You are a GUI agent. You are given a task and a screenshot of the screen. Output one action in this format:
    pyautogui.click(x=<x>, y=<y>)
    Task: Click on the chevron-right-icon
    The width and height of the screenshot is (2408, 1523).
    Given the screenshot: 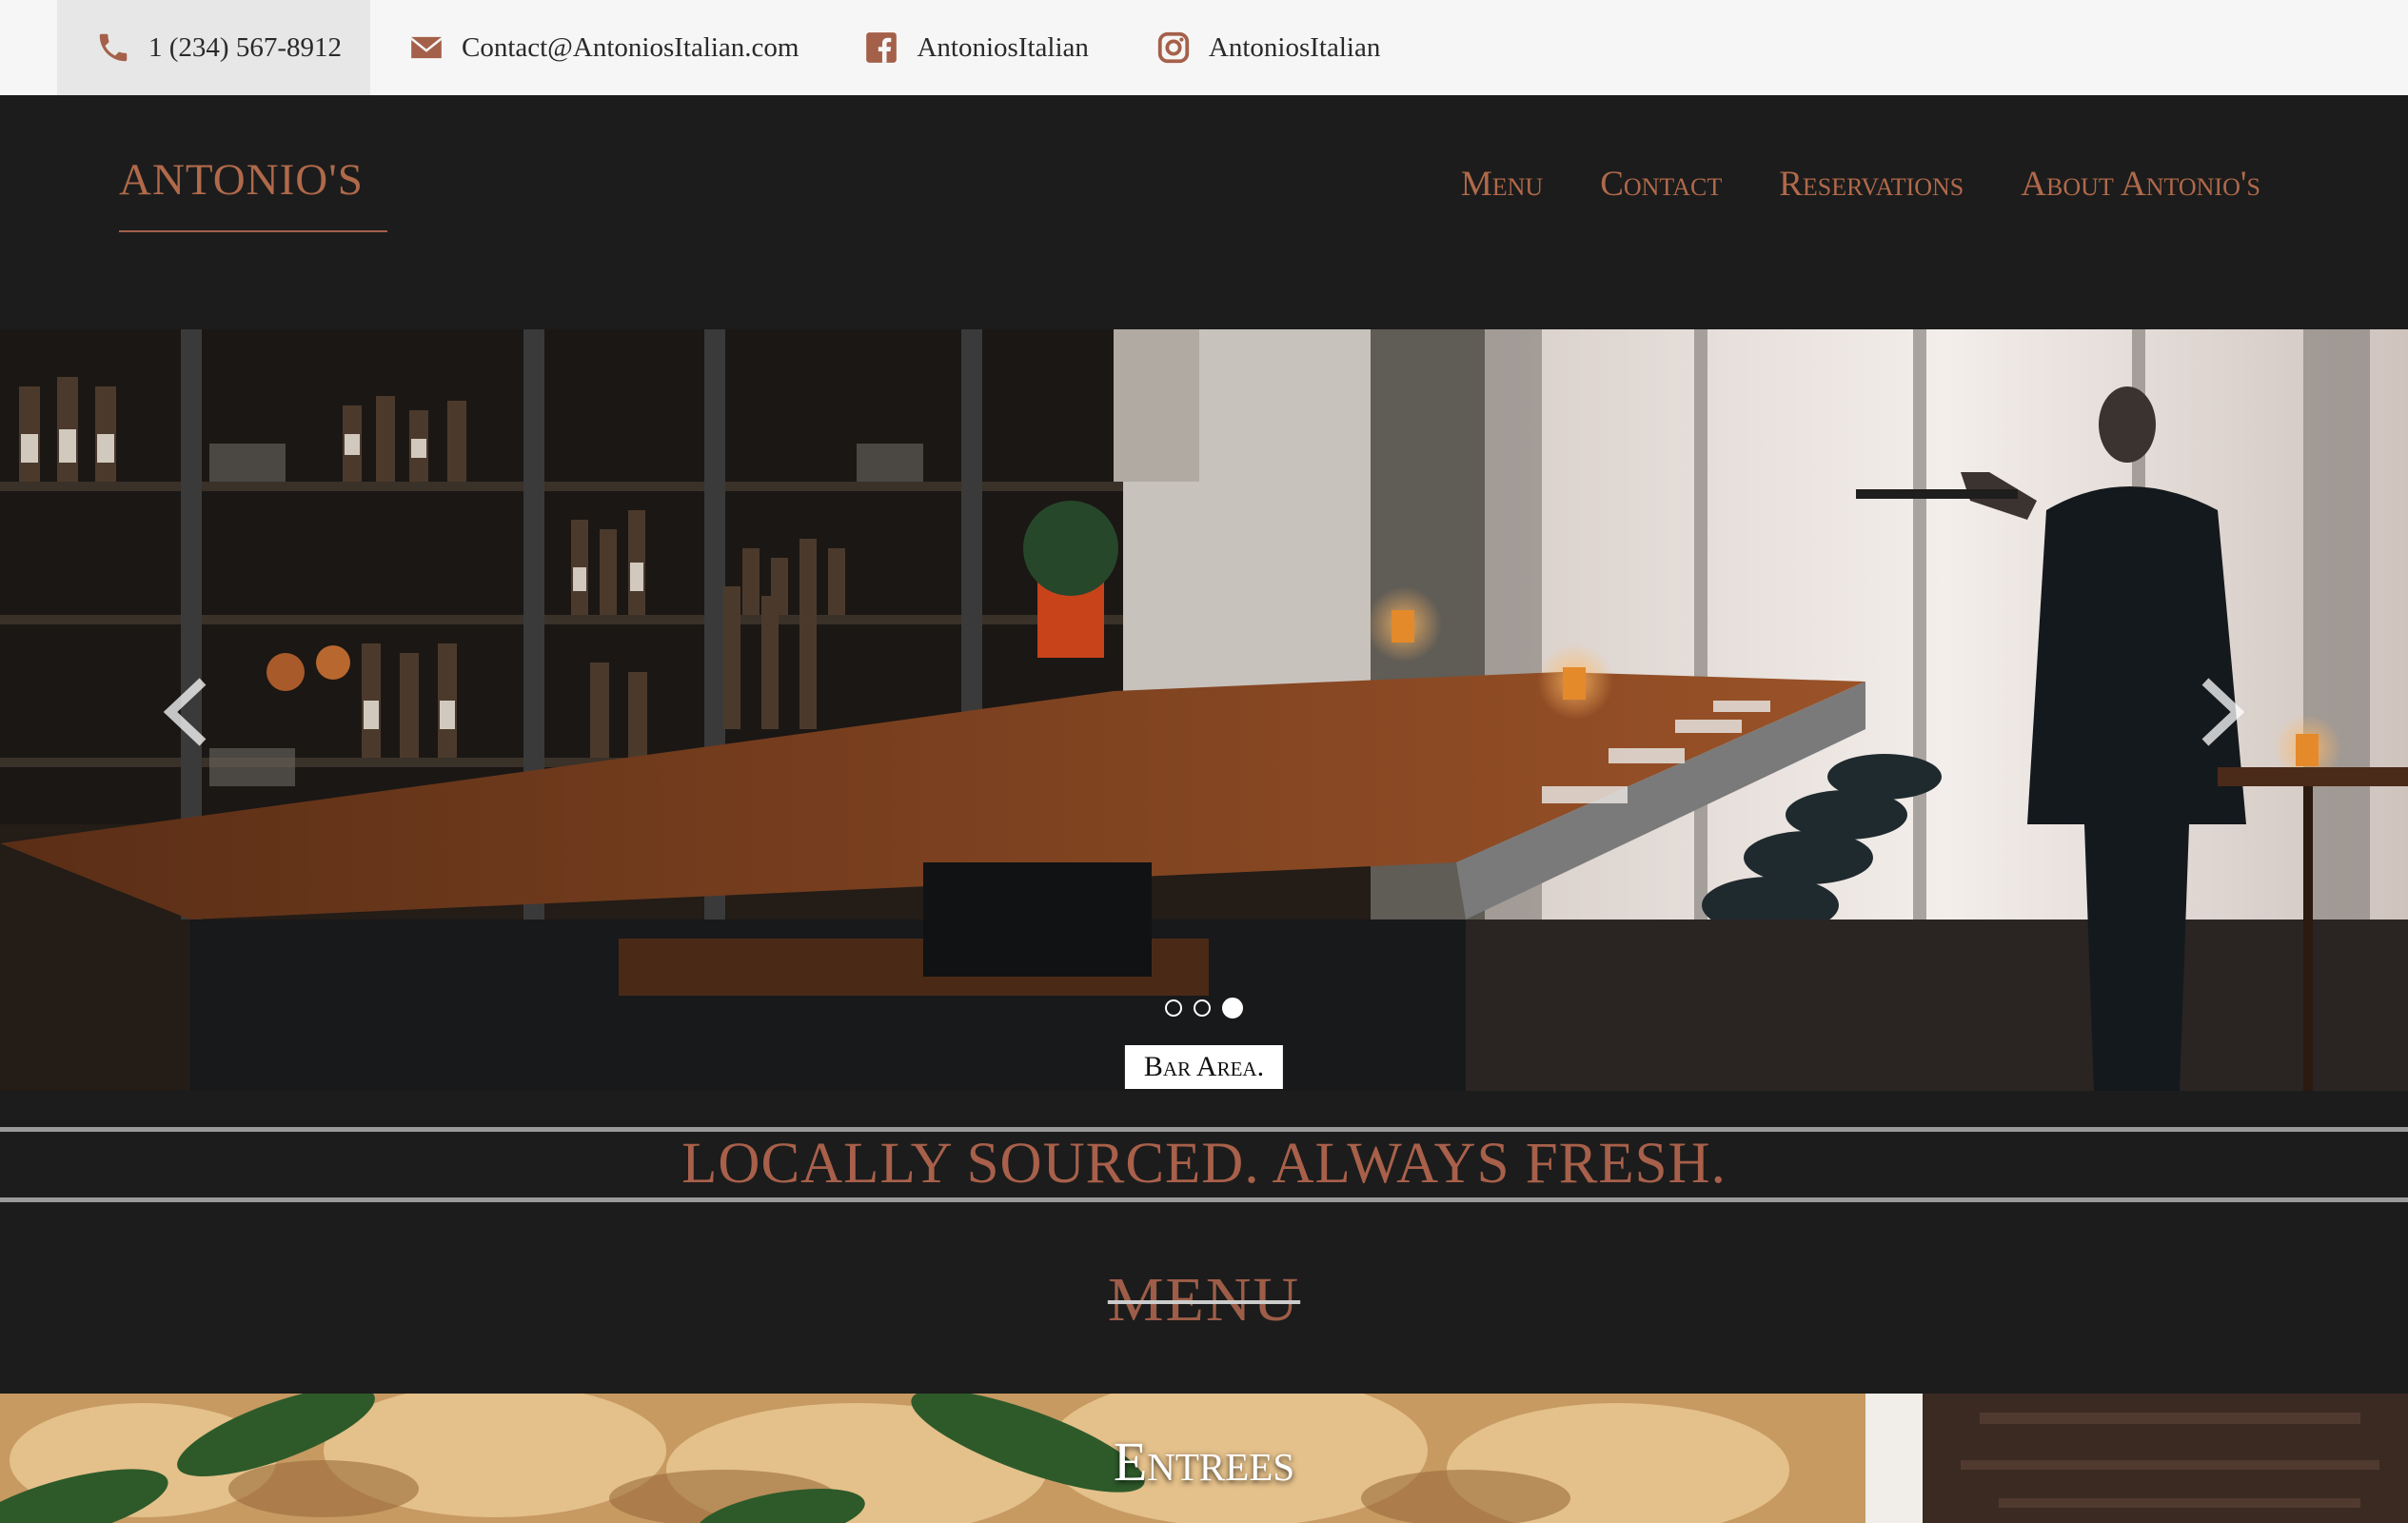 What is the action you would take?
    pyautogui.click(x=2223, y=712)
    